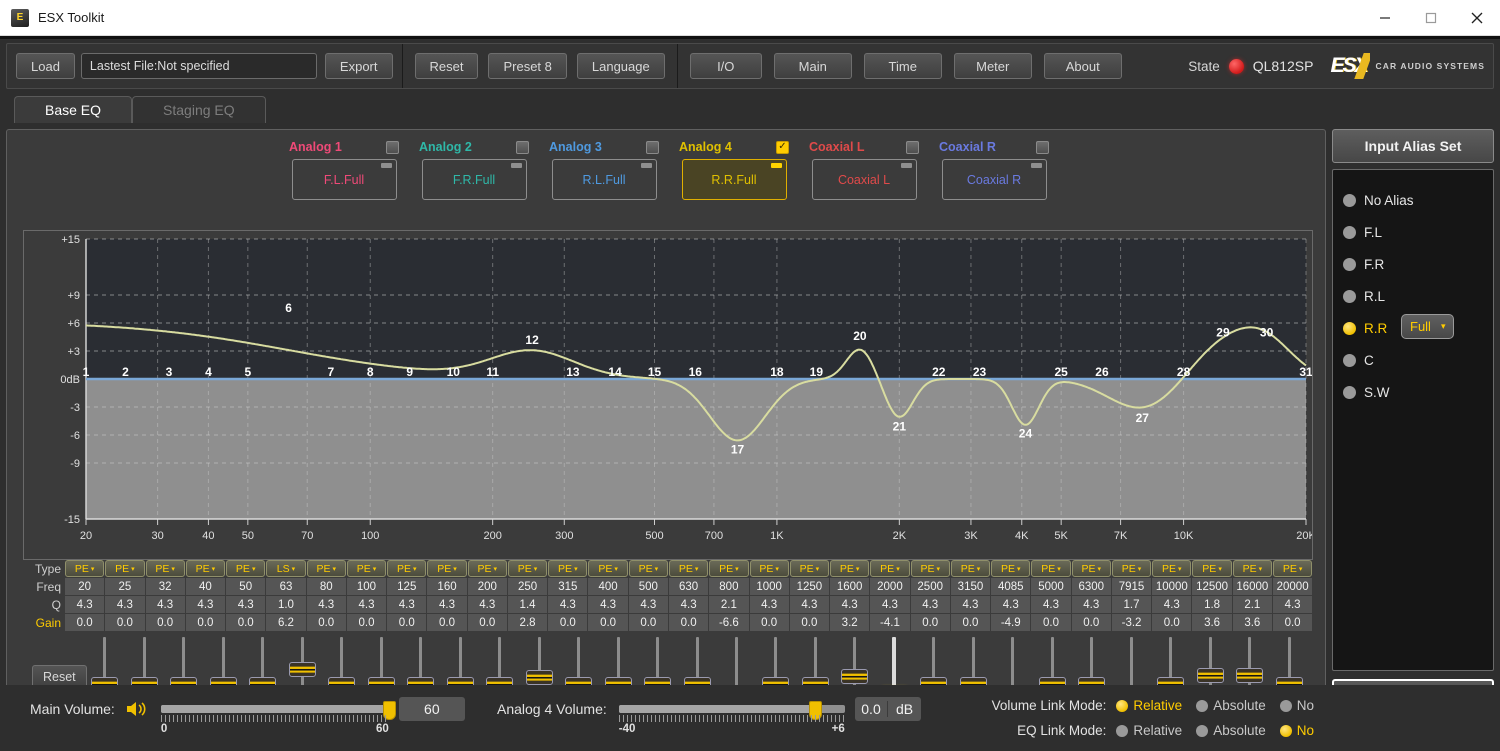 The height and width of the screenshot is (751, 1500). I want to click on q-cell-27: 1.7, so click(1132, 604).